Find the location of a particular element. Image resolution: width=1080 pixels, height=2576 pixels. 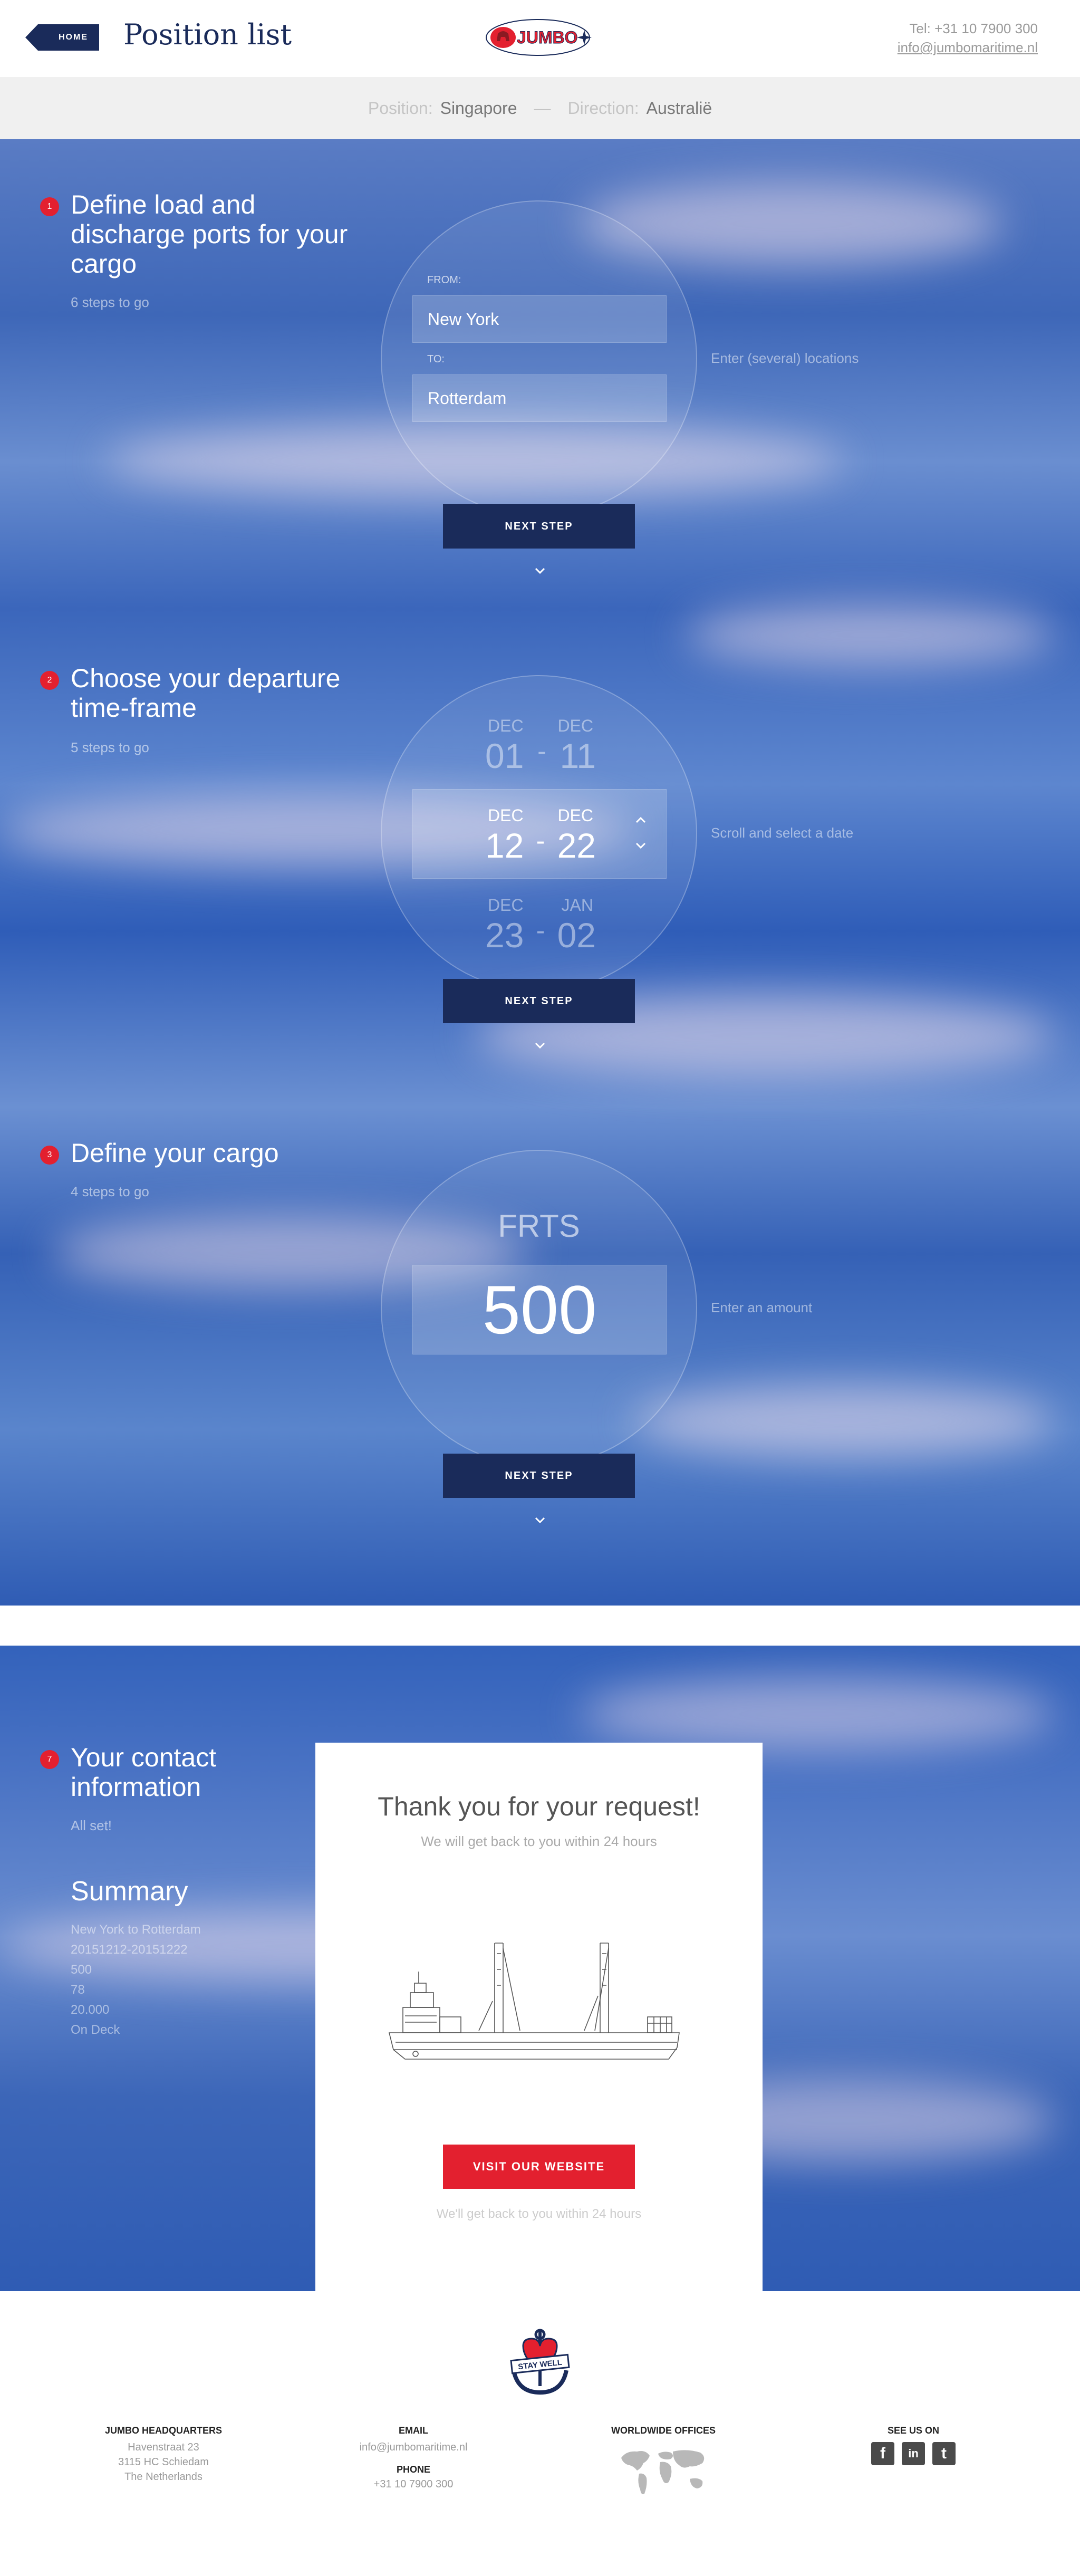

step-3-number: 3 is located at coordinates (50, 1155).